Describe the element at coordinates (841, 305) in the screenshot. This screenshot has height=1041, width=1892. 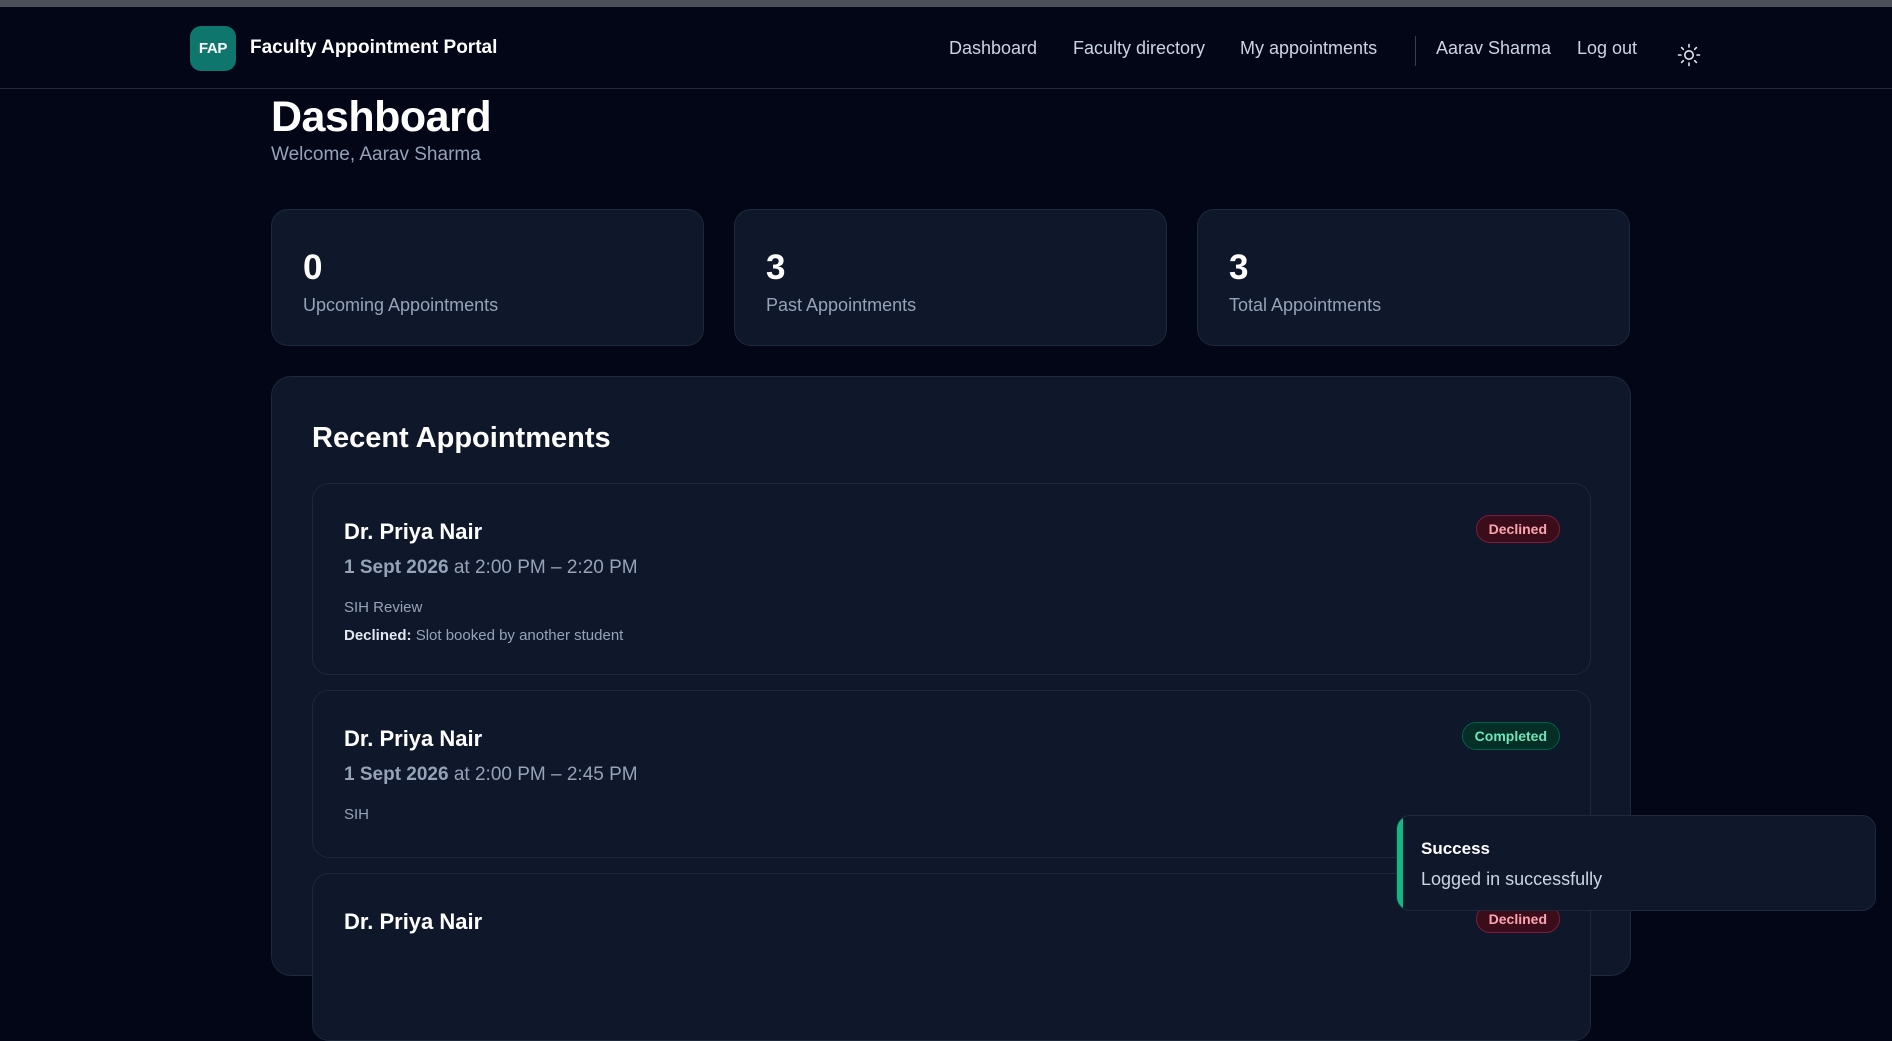
I see `stat-label: Past Appointments` at that location.